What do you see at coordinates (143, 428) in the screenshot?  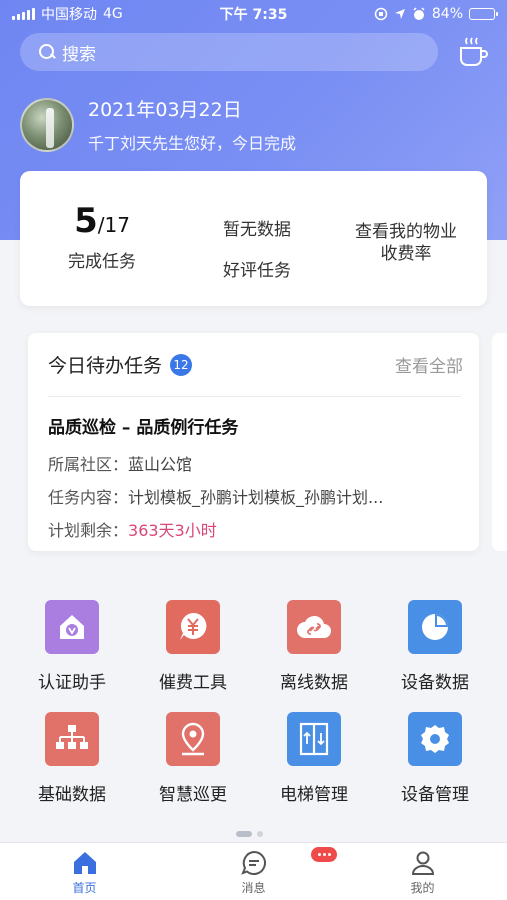 I see `task-name: 品质巡检 – 品质例行任务` at bounding box center [143, 428].